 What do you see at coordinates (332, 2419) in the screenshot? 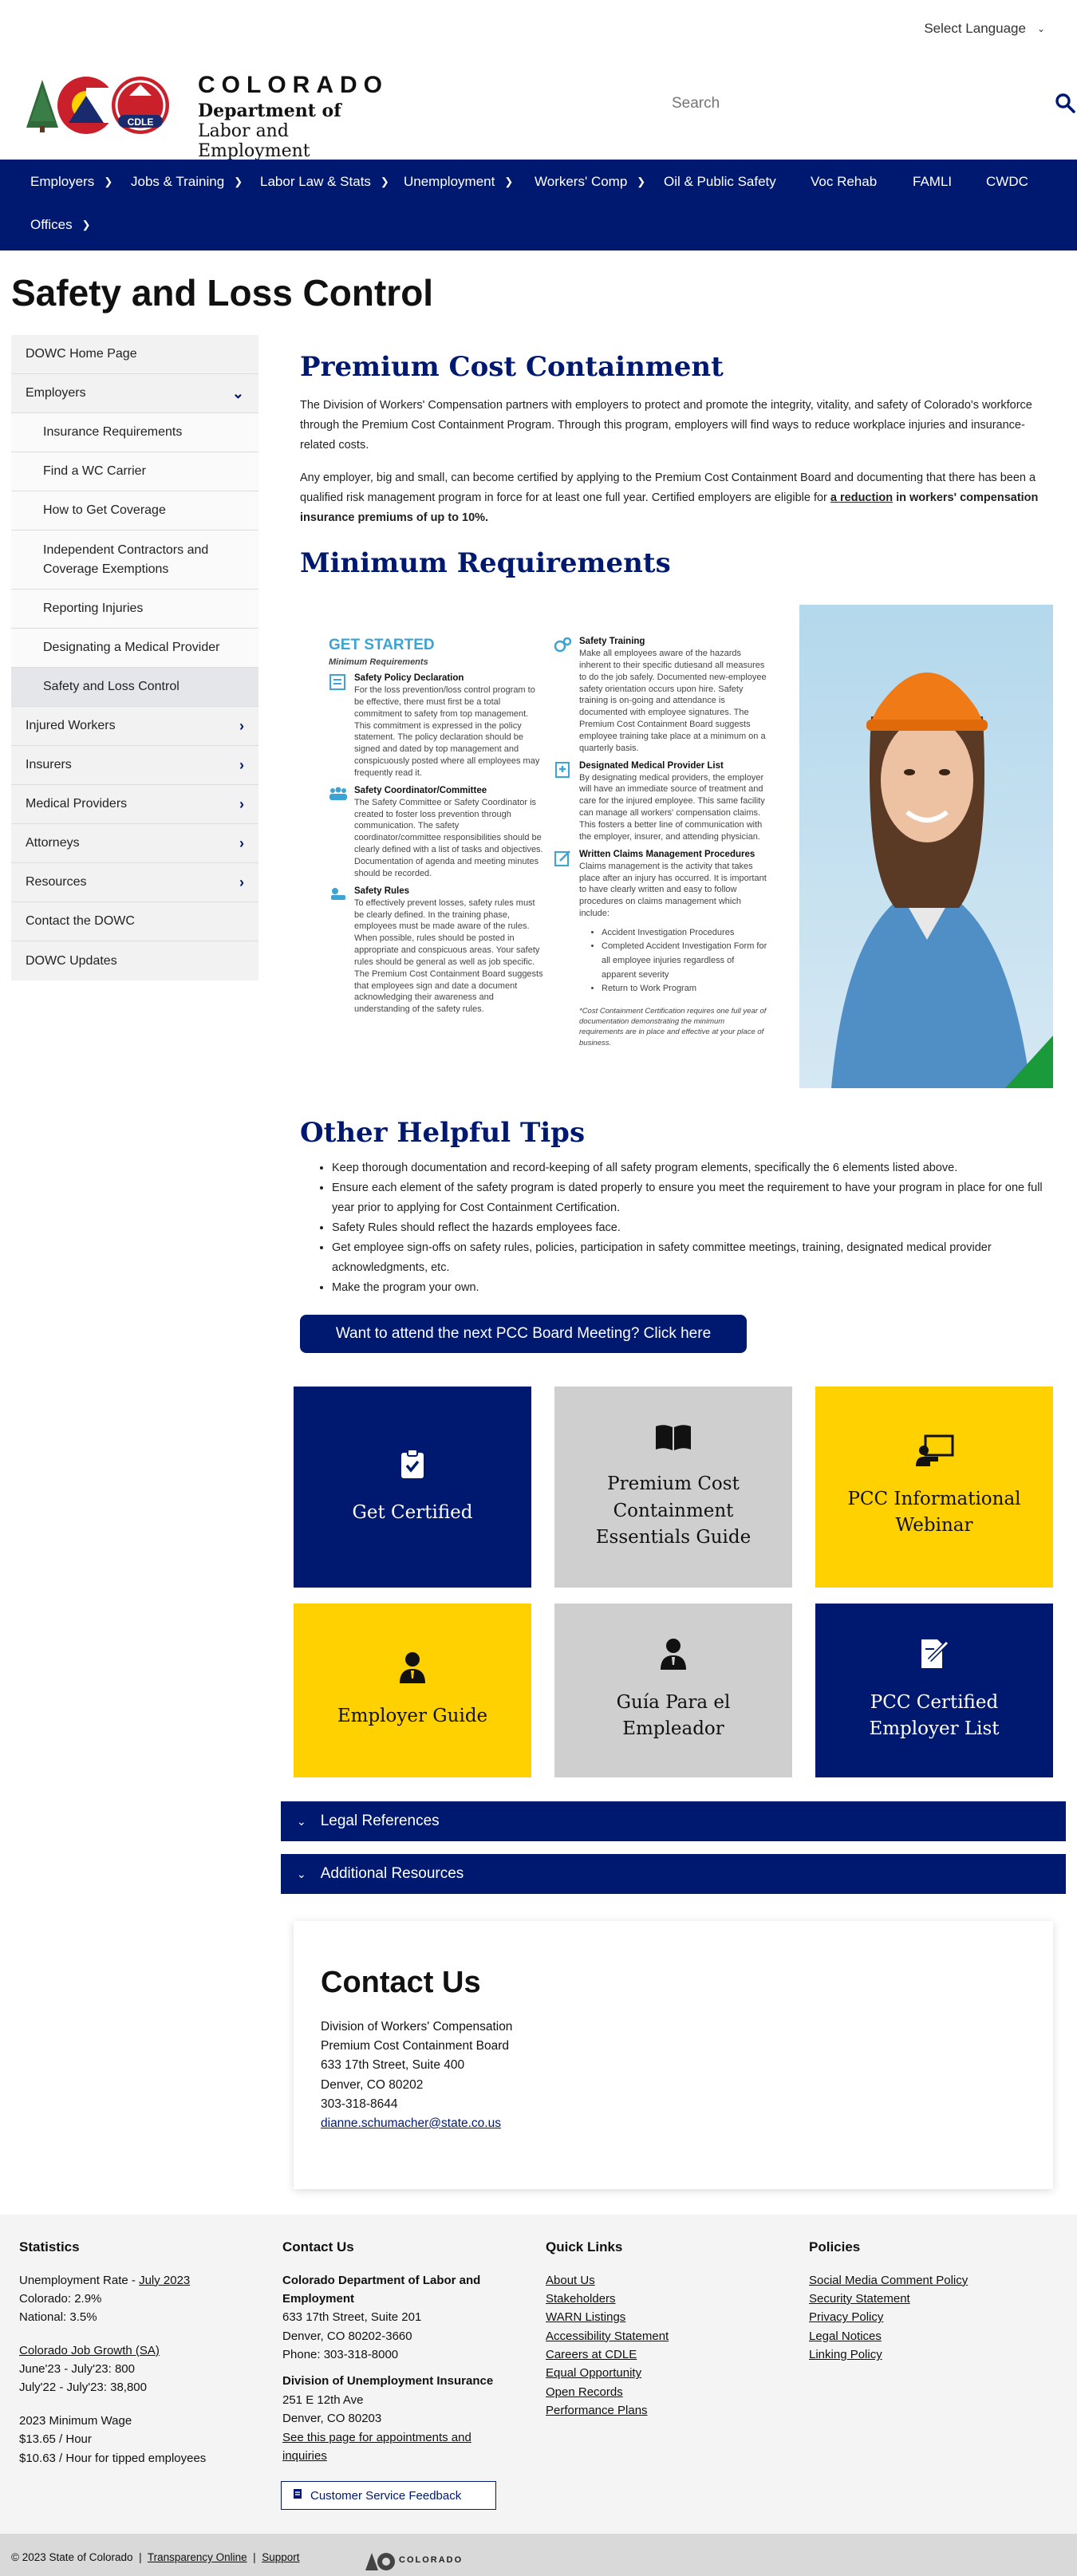
I see `footer-address: Denver, CO 80203` at bounding box center [332, 2419].